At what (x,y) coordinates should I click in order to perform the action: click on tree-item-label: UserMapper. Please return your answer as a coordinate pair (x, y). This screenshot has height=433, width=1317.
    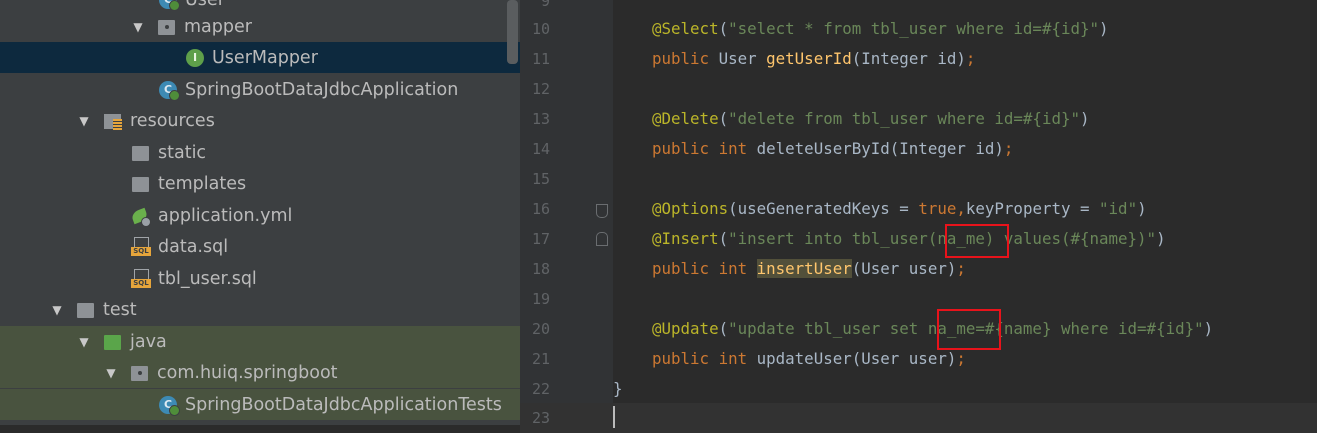
    Looking at the image, I should click on (265, 57).